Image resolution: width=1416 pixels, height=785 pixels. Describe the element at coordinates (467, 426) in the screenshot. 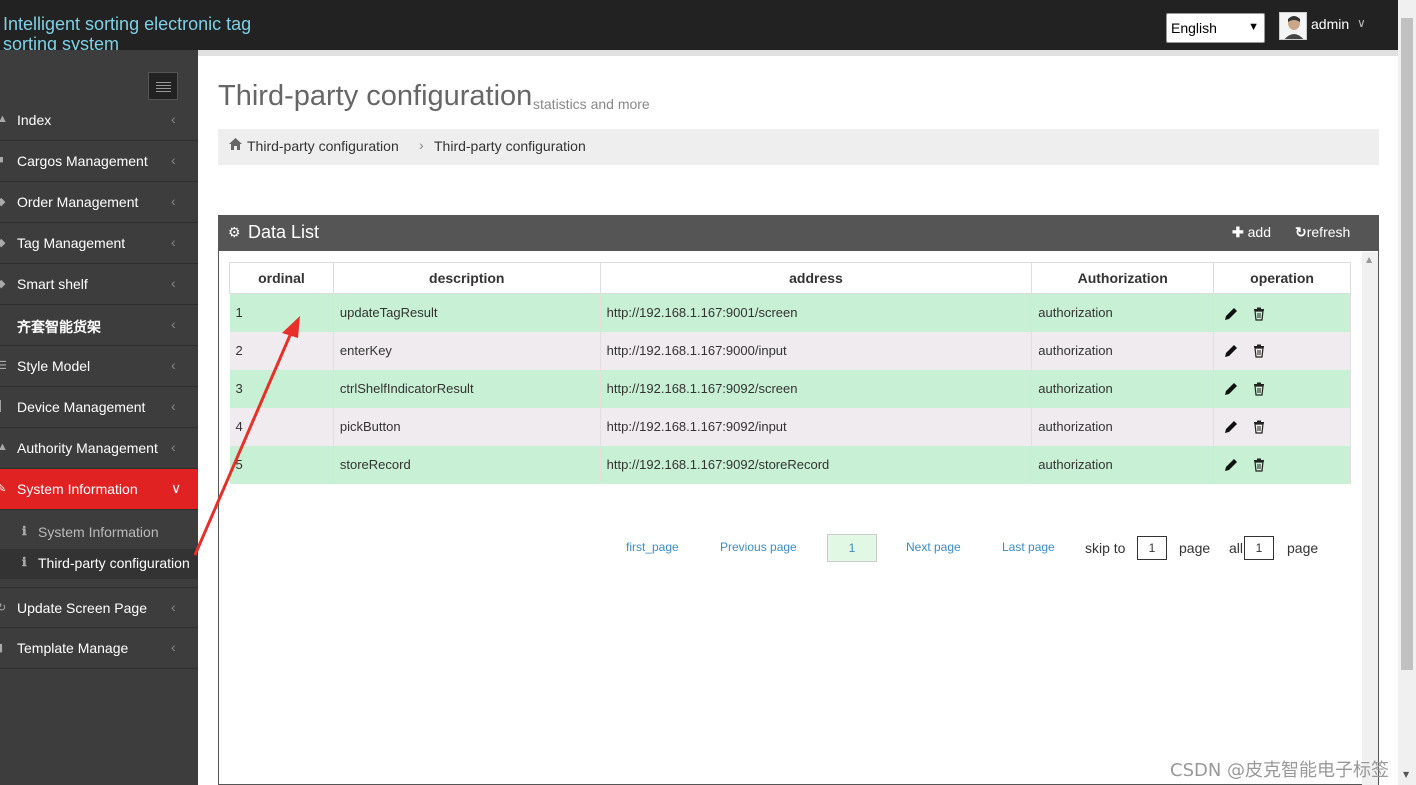

I see `cell-description: pickButton` at that location.